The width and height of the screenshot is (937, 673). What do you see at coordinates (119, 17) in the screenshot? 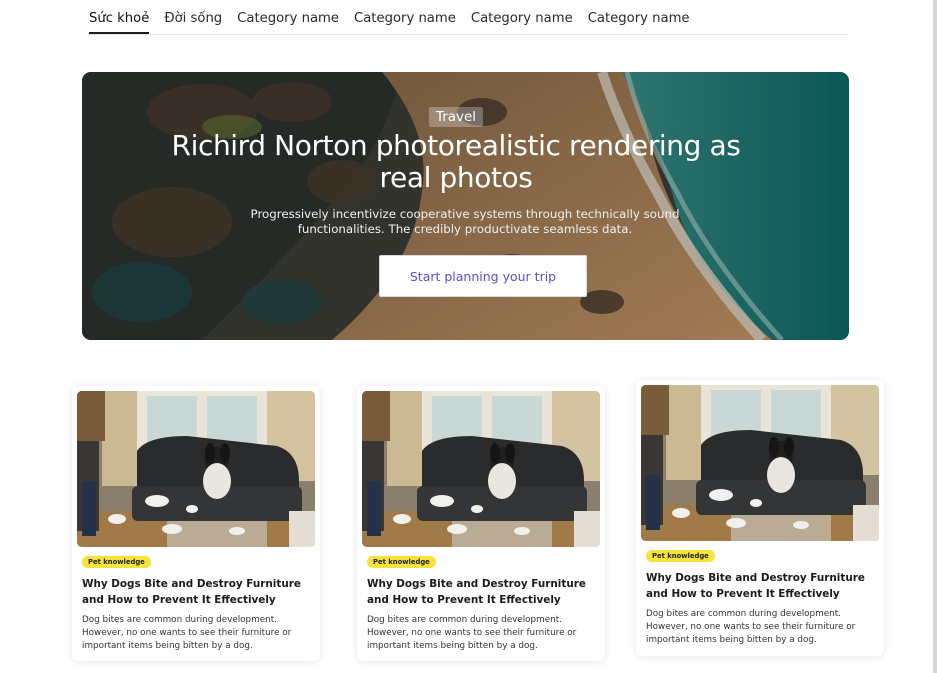
I see `category-tab-suc-khoe: Sức khoẻ` at bounding box center [119, 17].